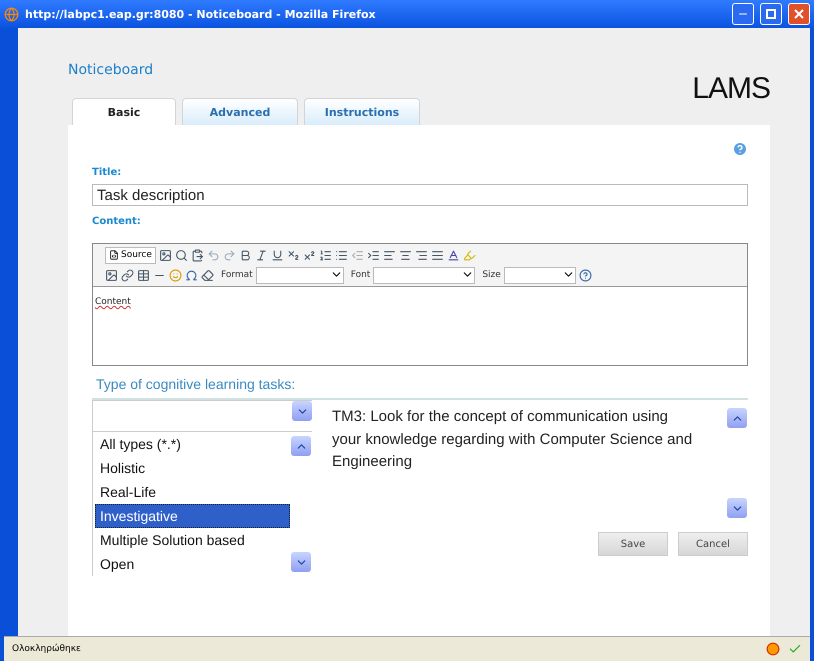 The height and width of the screenshot is (661, 814). Describe the element at coordinates (181, 255) in the screenshot. I see `search-icon` at that location.